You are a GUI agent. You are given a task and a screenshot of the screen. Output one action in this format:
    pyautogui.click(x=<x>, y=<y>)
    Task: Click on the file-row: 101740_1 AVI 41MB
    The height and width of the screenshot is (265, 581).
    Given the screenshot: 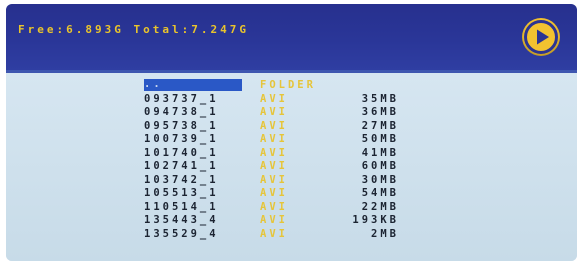 What is the action you would take?
    pyautogui.click(x=291, y=154)
    